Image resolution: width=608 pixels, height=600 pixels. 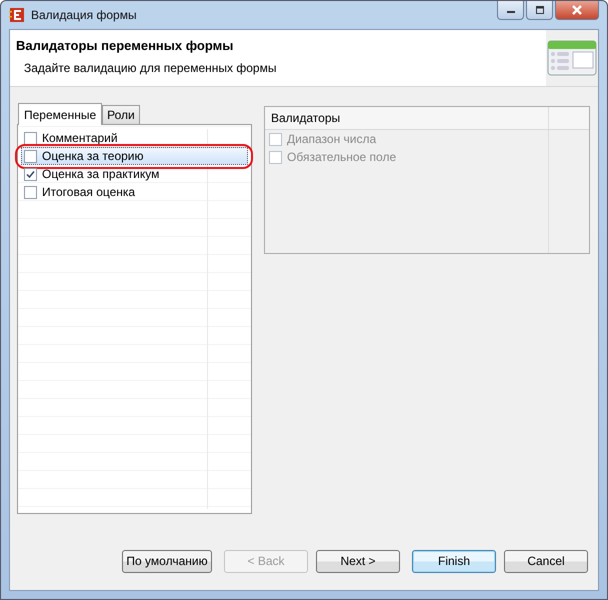 I want to click on tab: Роли, so click(x=121, y=114).